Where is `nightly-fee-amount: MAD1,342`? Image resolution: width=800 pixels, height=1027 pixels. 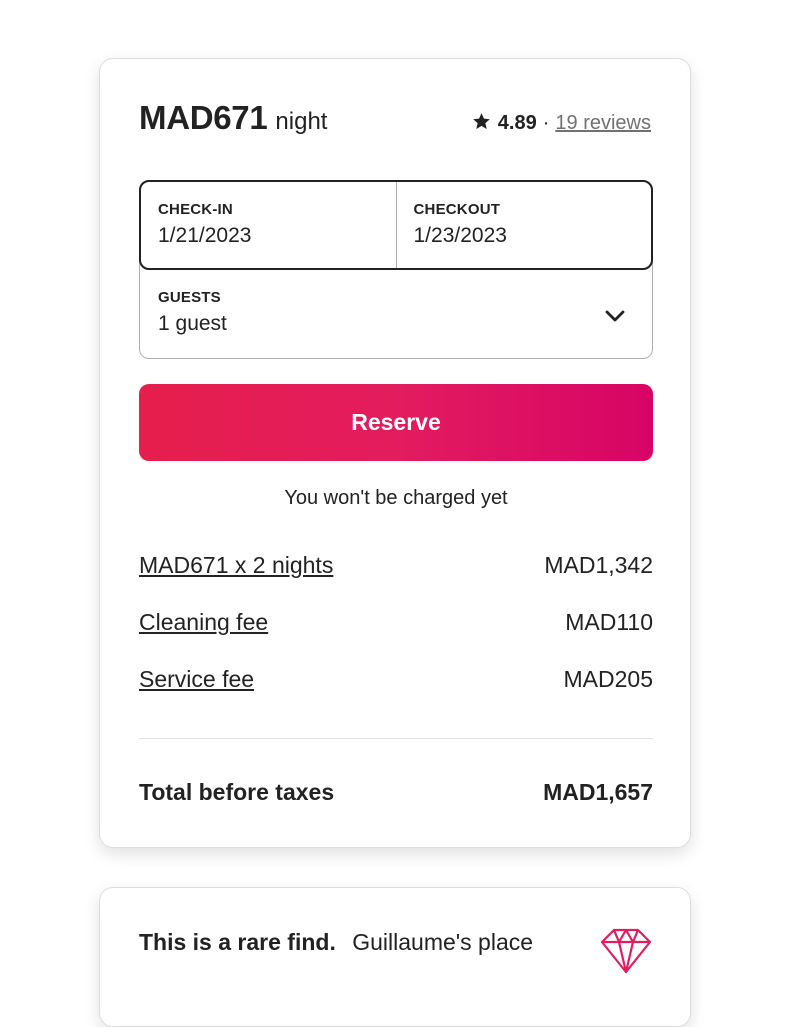 nightly-fee-amount: MAD1,342 is located at coordinates (598, 565).